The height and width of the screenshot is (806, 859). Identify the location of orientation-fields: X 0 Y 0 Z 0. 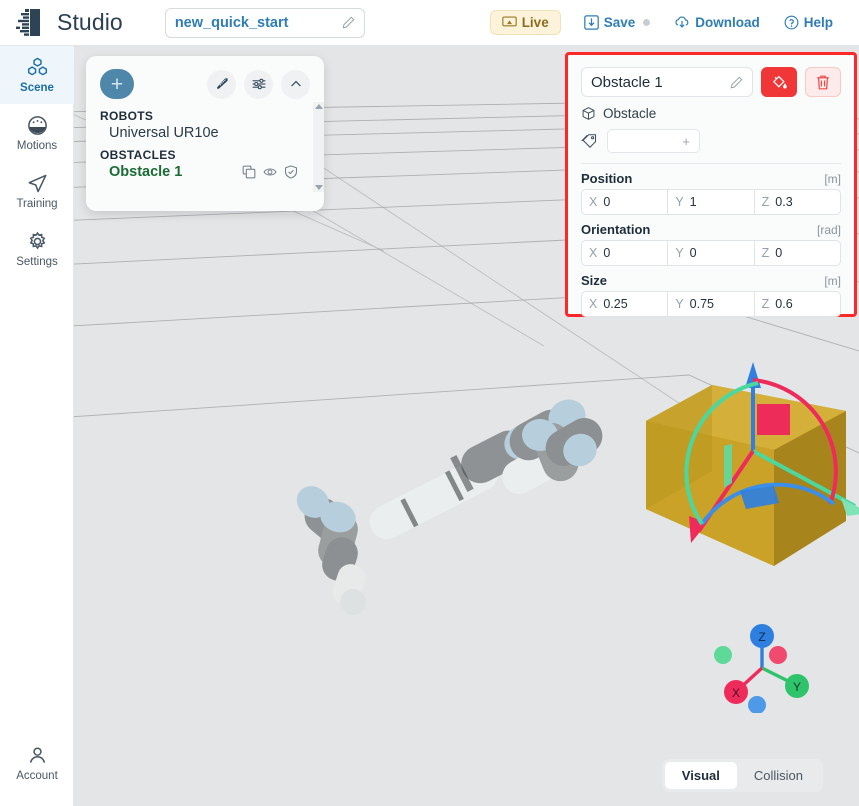
(711, 253).